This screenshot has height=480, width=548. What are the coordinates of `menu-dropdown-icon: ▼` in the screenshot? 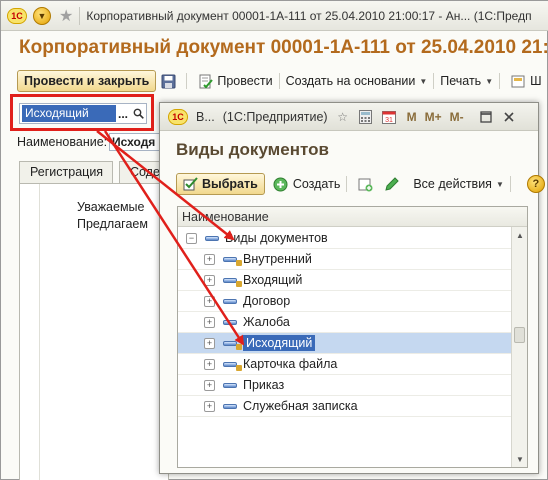 It's located at (42, 15).